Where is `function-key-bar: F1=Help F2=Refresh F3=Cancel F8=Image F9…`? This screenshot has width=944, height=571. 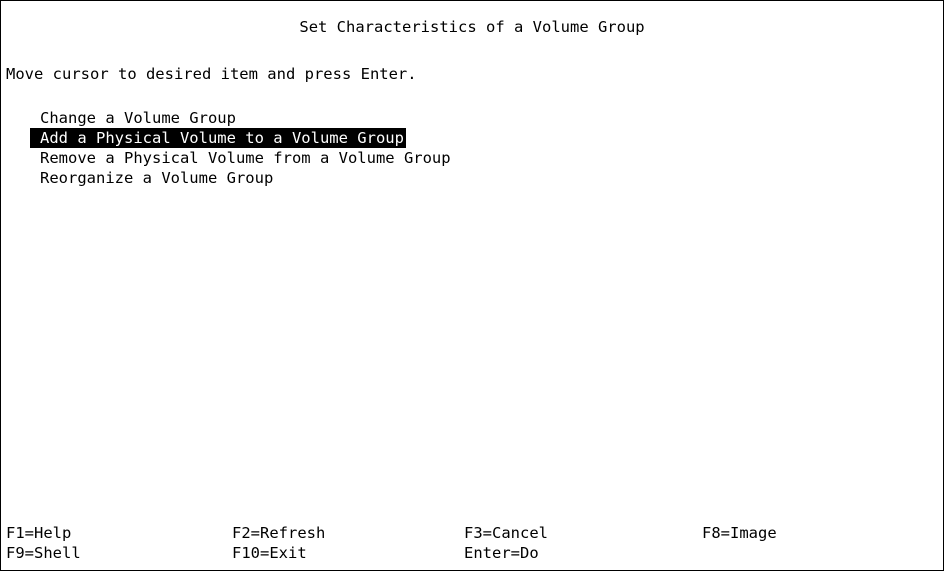
function-key-bar: F1=Help F2=Refresh F3=Cancel F8=Image F9… is located at coordinates (471, 543).